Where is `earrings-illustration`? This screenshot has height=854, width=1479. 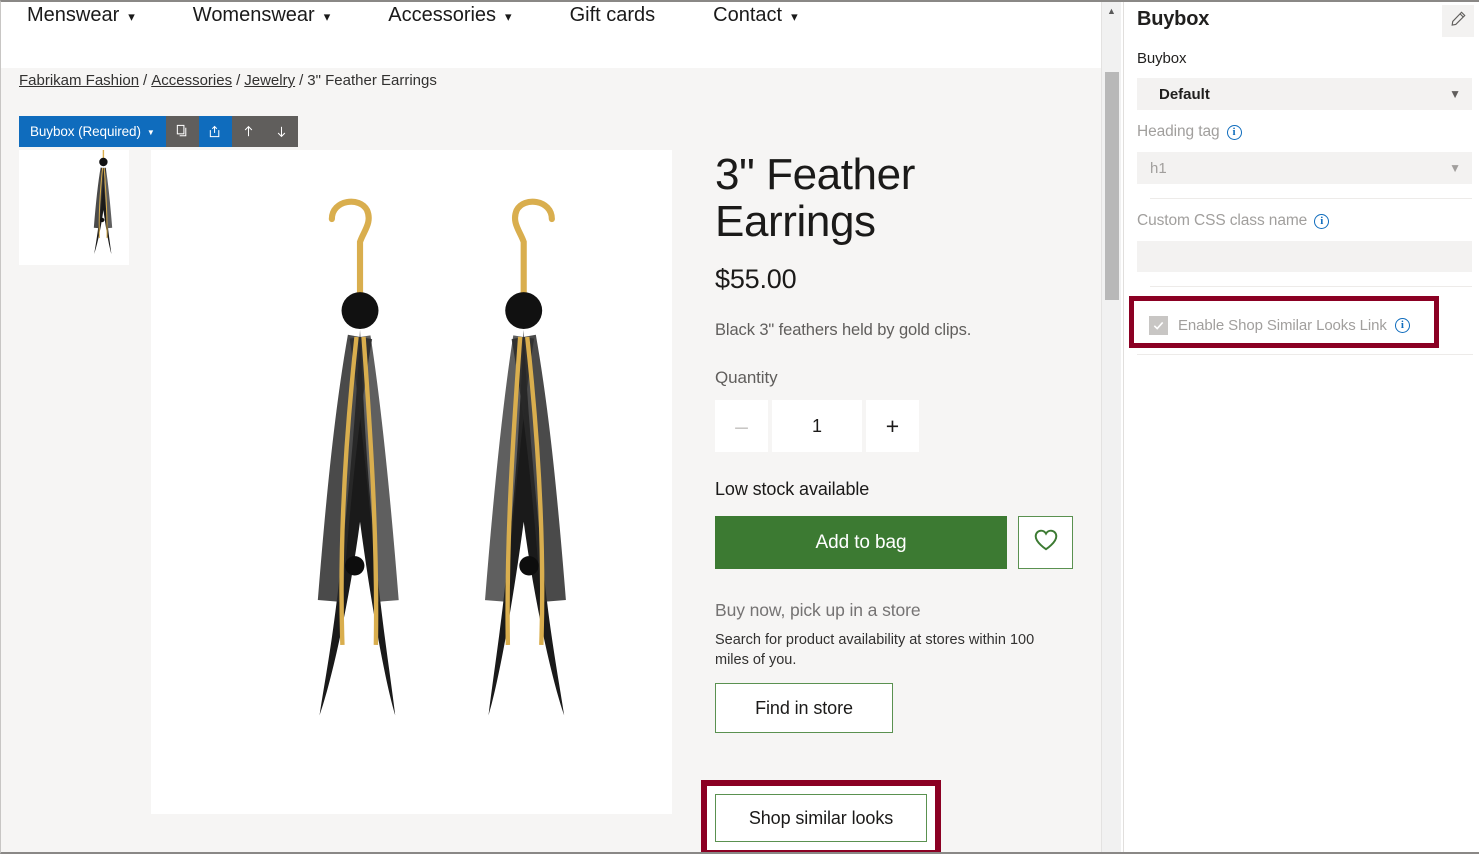 earrings-illustration is located at coordinates (88, 207).